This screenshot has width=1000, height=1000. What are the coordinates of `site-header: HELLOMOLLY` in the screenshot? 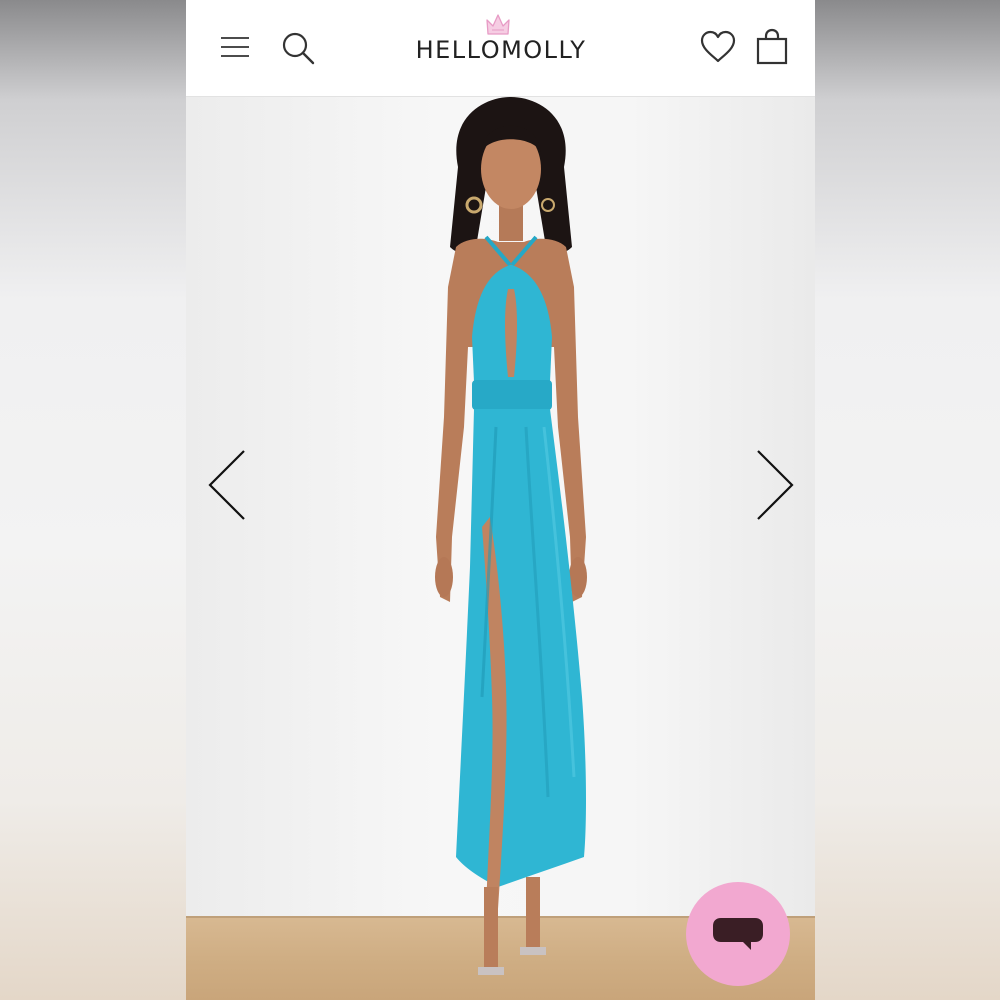 It's located at (500, 48).